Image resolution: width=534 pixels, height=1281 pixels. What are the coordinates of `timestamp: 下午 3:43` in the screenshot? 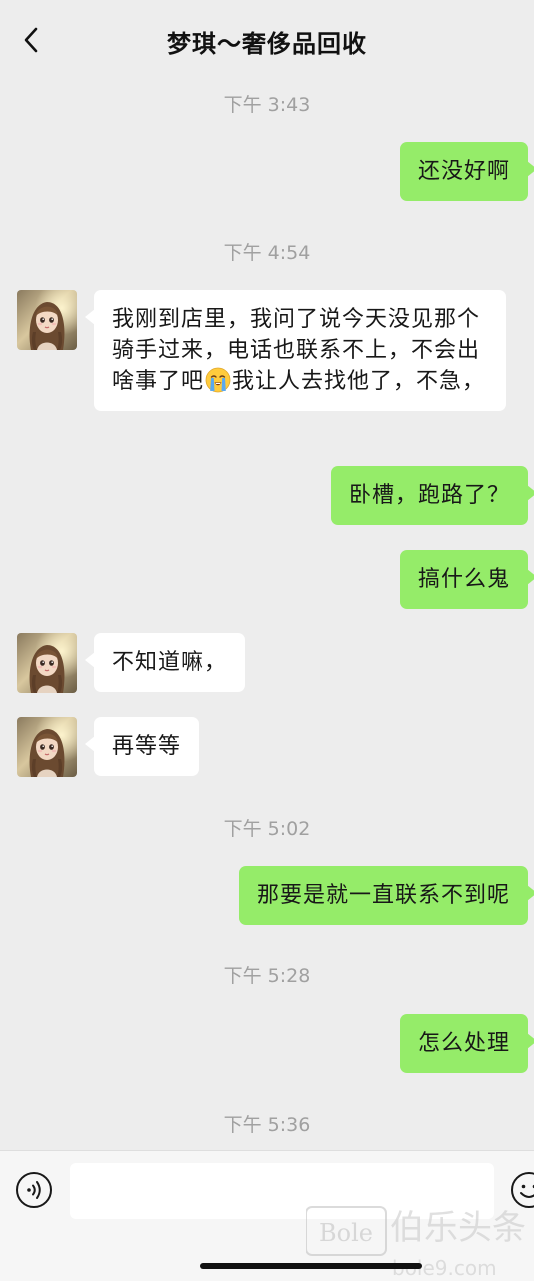 It's located at (267, 105).